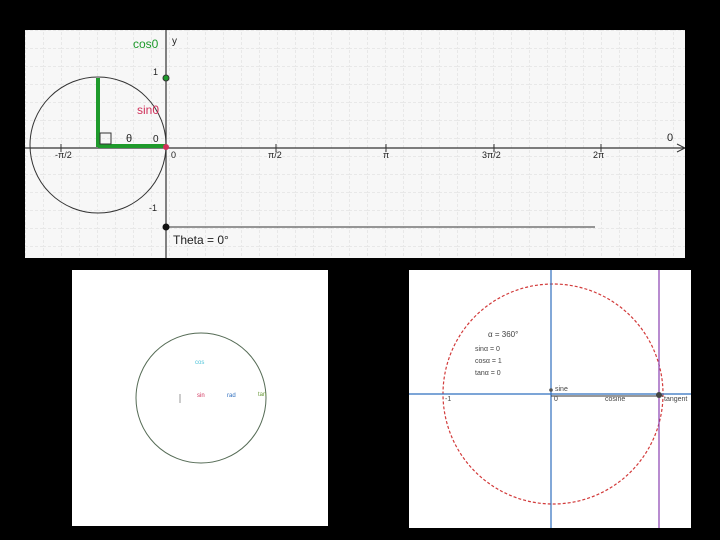 Image resolution: width=720 pixels, height=540 pixels. Describe the element at coordinates (491, 155) in the screenshot. I see `x-tick-label: 3π/2` at that location.